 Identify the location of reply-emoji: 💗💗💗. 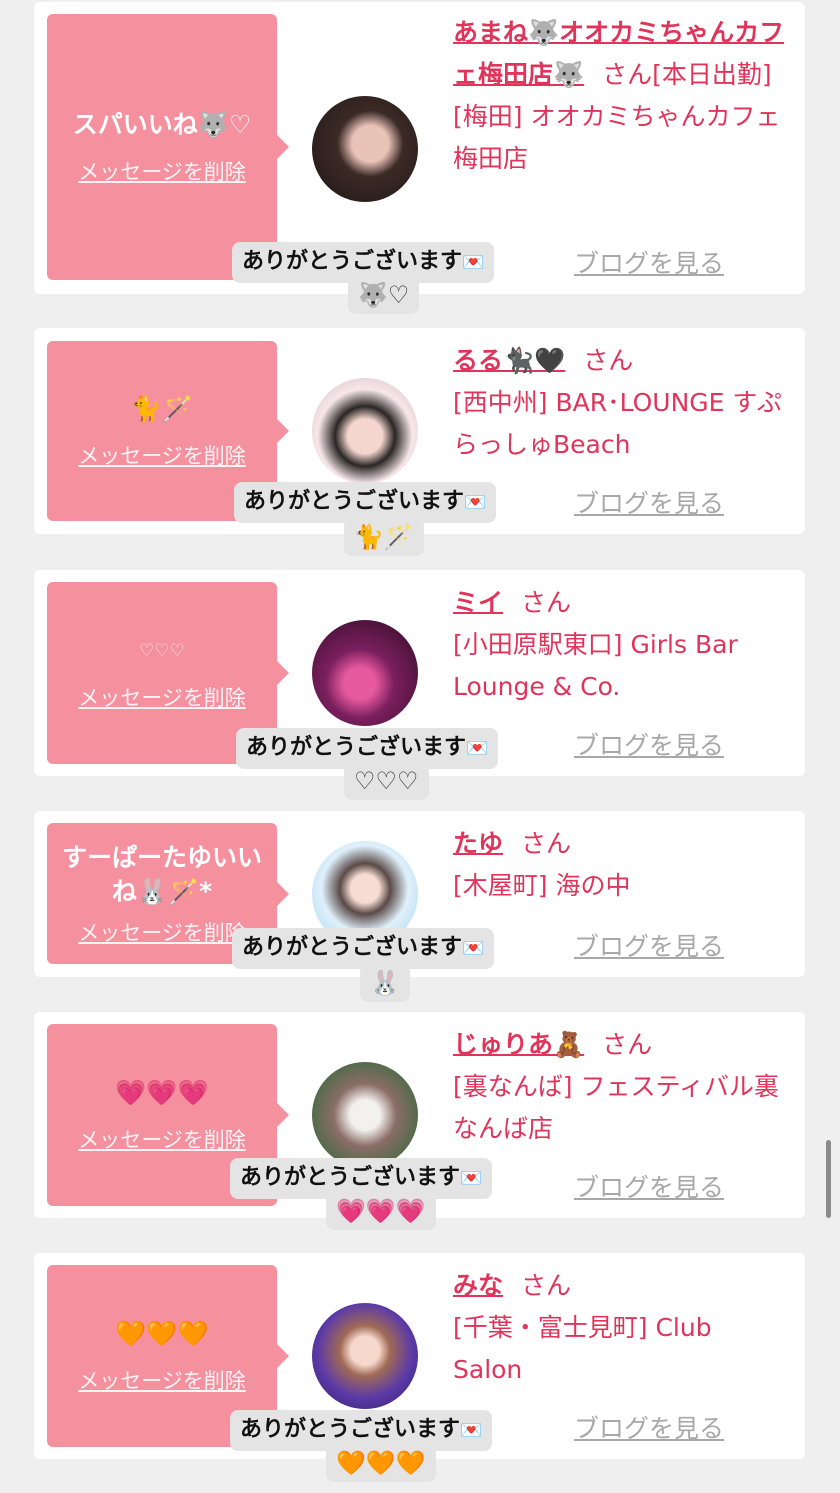
(381, 1211).